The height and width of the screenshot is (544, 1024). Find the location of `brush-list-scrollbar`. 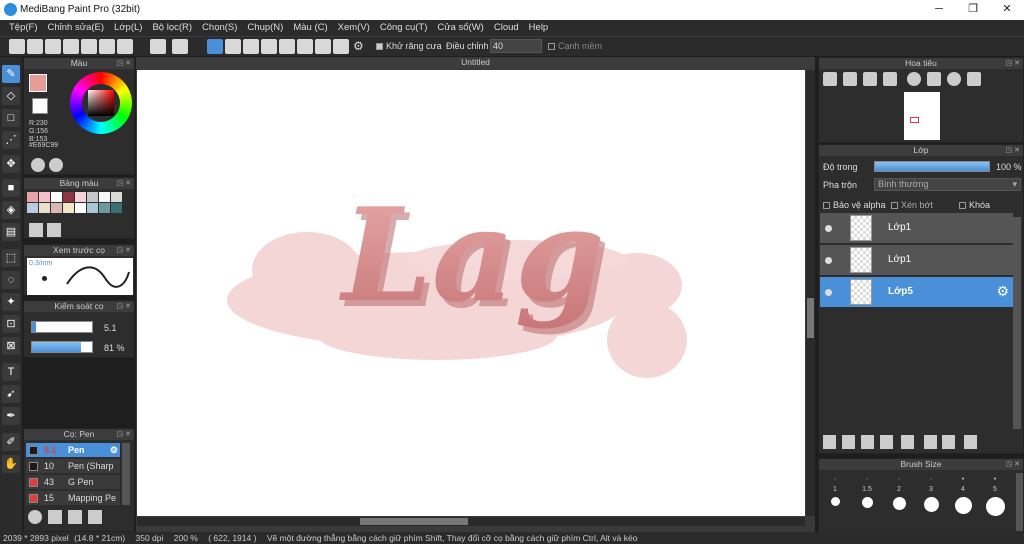

brush-list-scrollbar is located at coordinates (126, 474).